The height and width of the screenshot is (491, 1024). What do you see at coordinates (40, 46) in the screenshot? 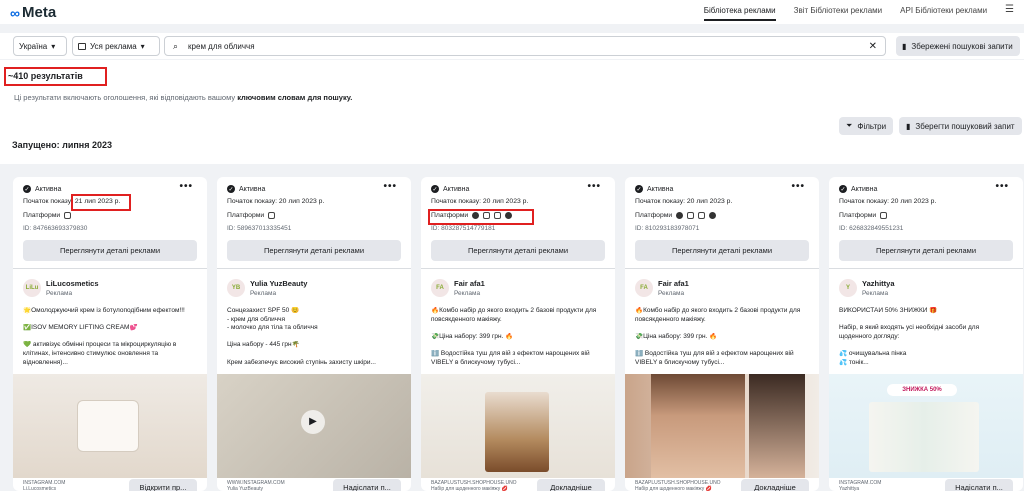
I see `country-select: Україна ▾` at bounding box center [40, 46].